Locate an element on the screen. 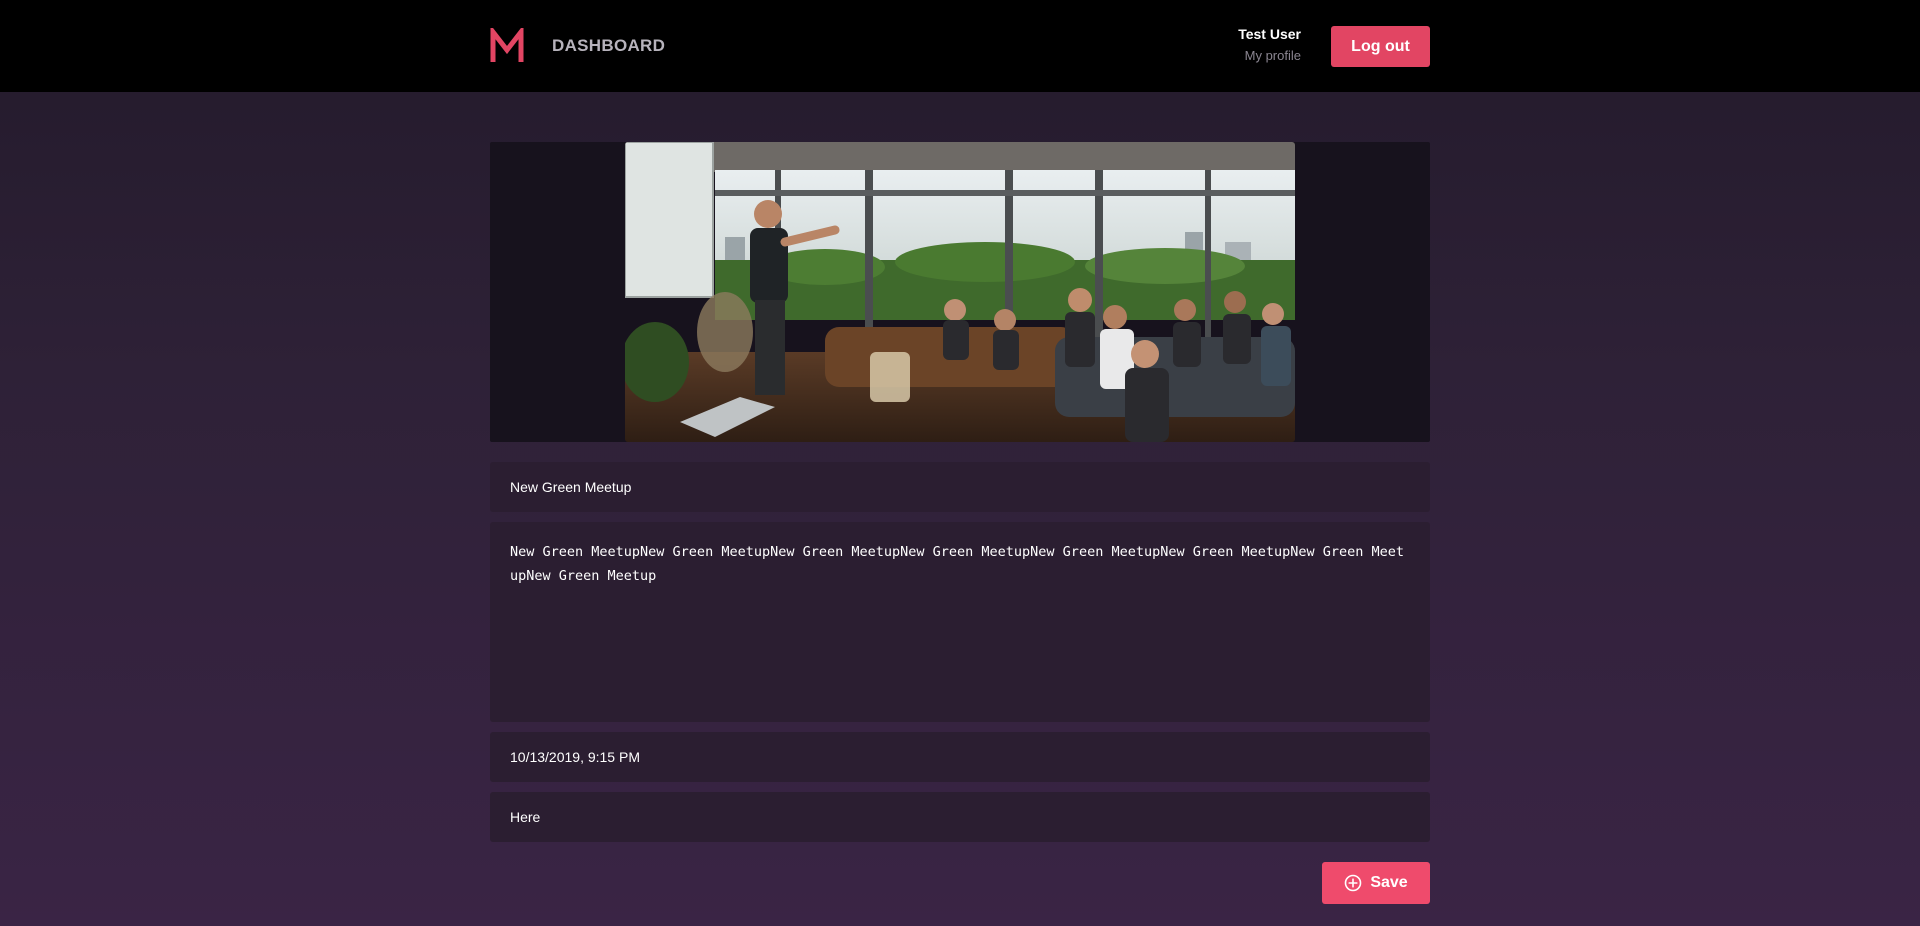 This screenshot has height=926, width=1920. navbar-container: DASHBOARD Test User My profile Log out is located at coordinates (960, 46).